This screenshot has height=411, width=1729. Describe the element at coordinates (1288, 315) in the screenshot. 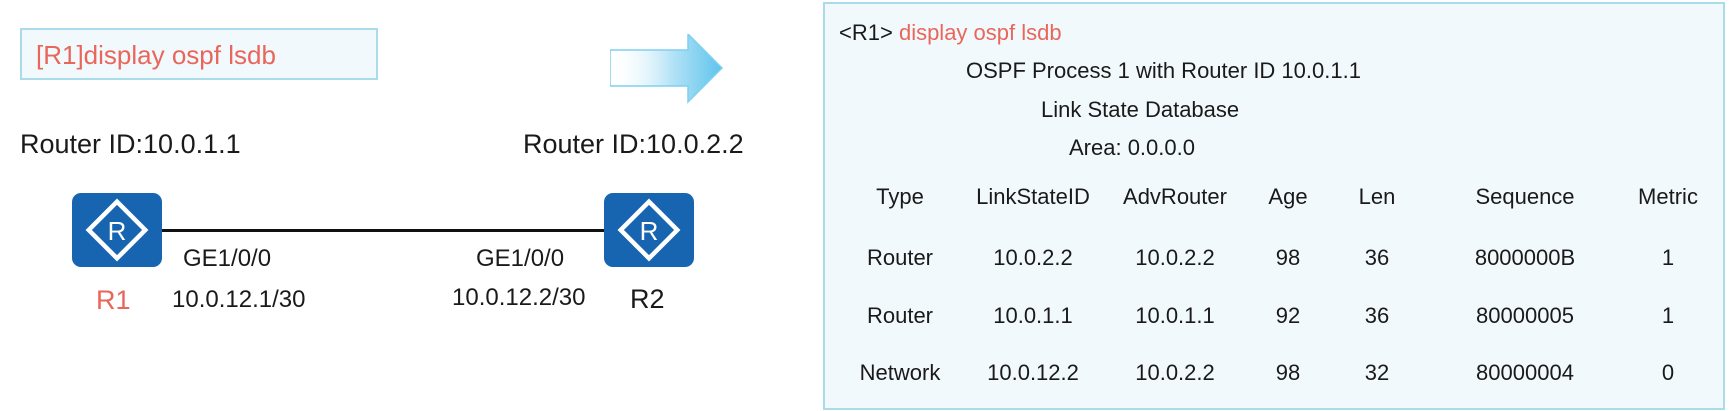

I see `table-cell-age: 92` at that location.